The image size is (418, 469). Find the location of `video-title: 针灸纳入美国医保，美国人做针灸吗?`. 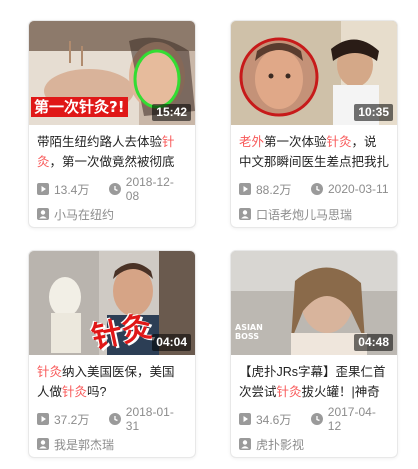

video-title: 针灸纳入美国医保，美国人做针灸吗? is located at coordinates (112, 382).